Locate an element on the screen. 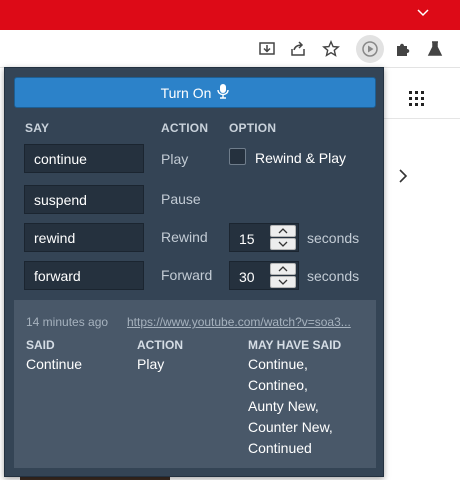 The height and width of the screenshot is (480, 460). star-icon is located at coordinates (331, 49).